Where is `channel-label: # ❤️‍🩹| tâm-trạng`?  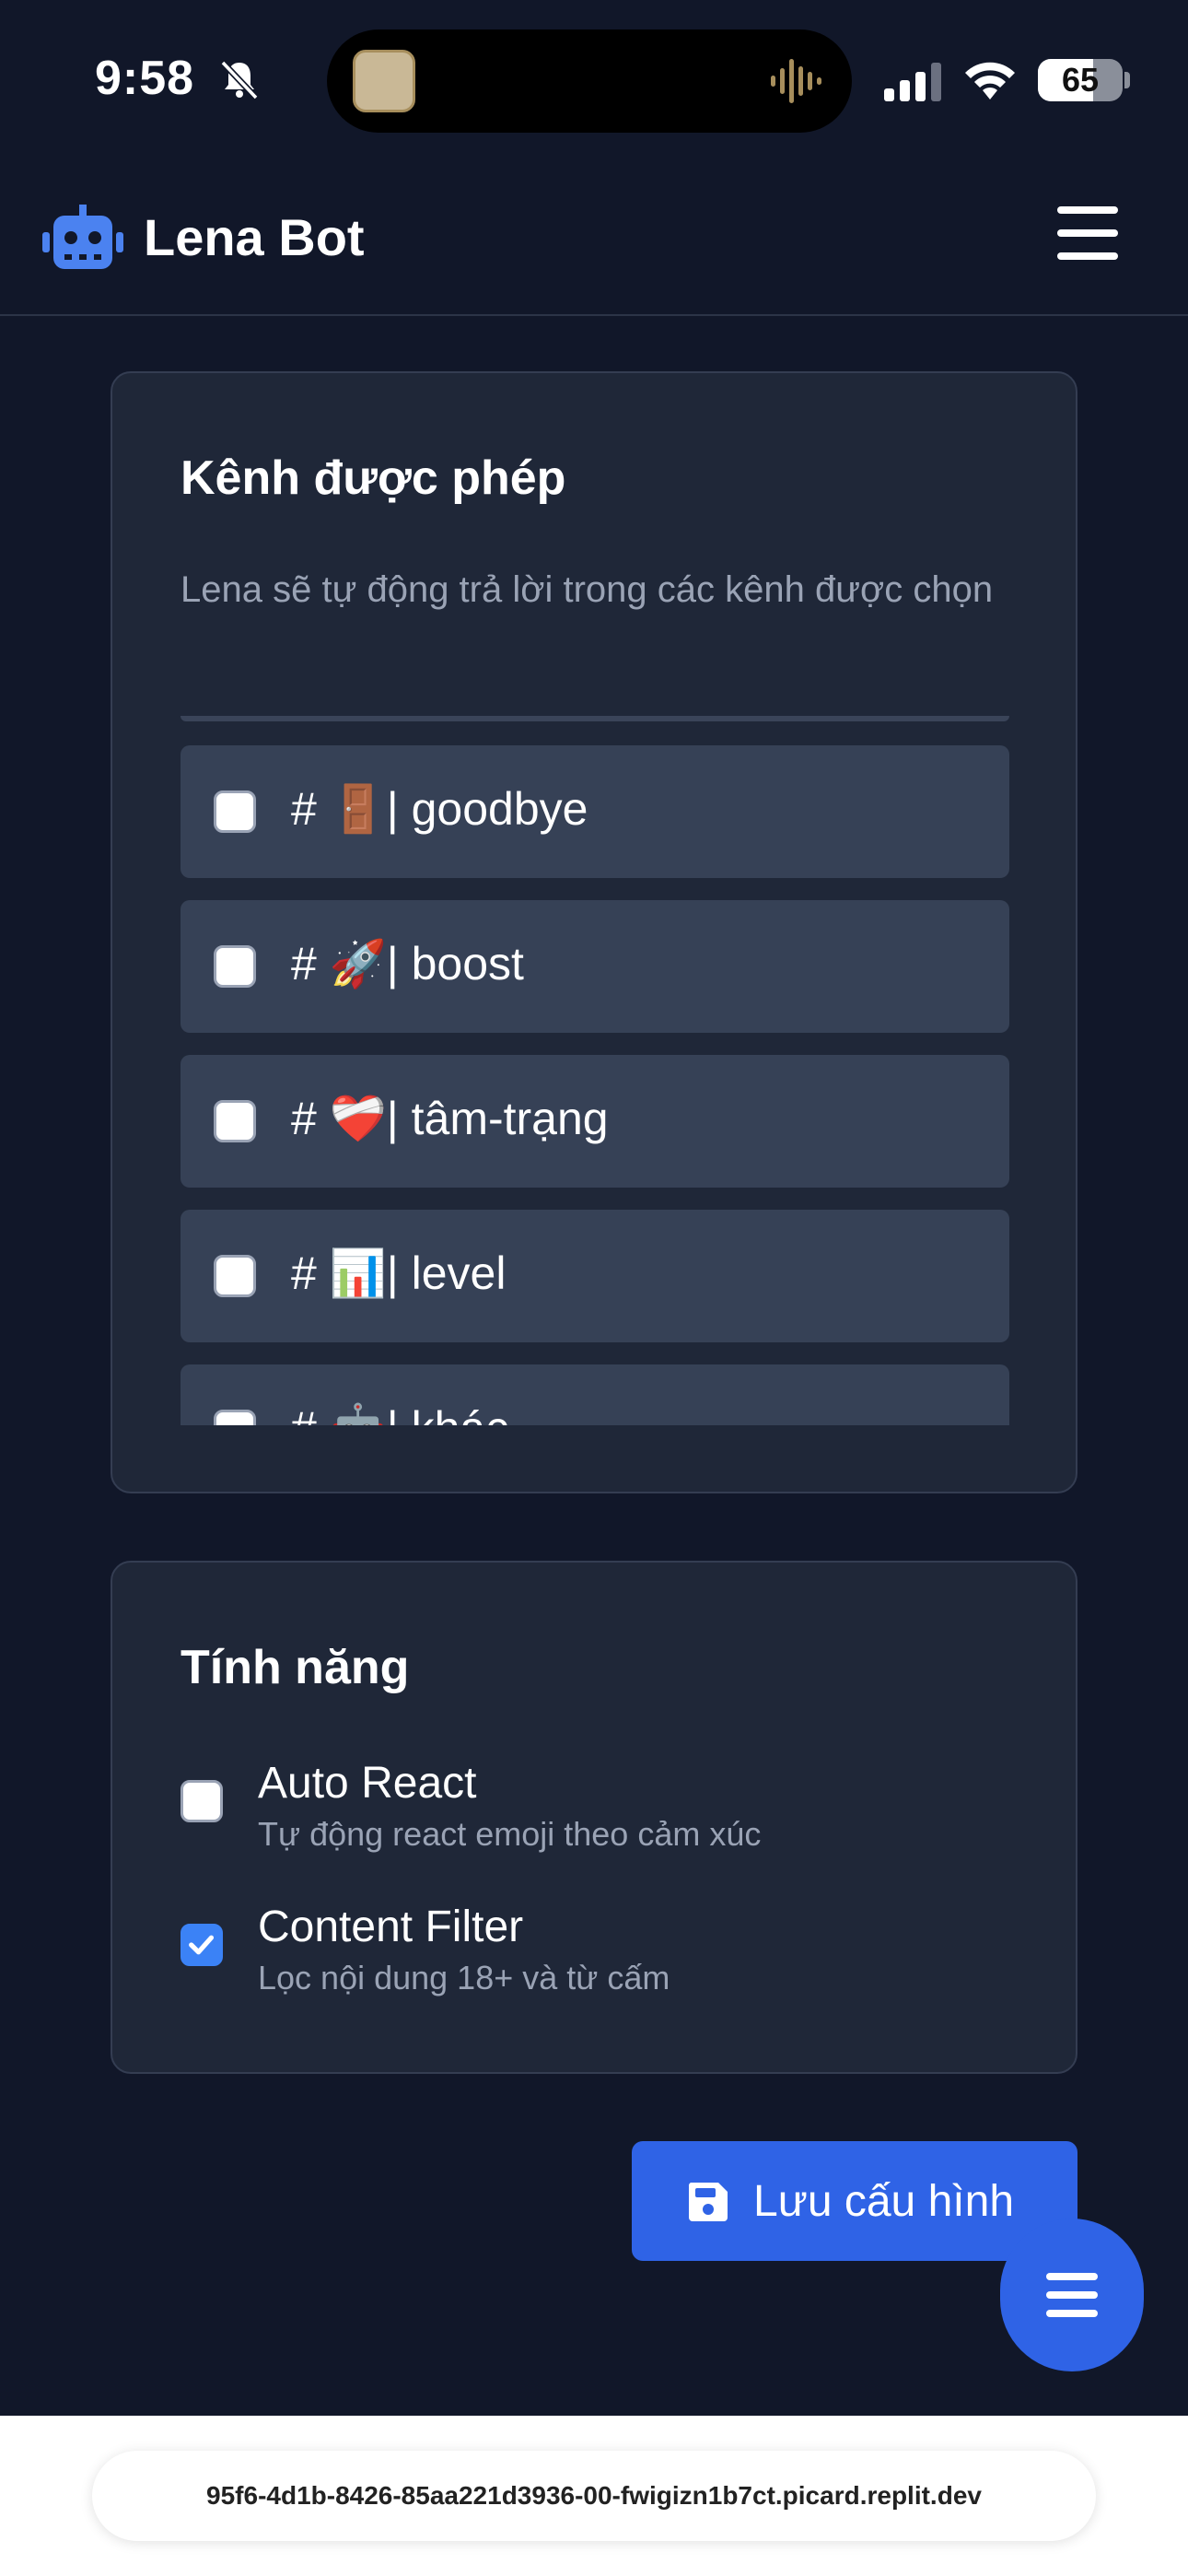
channel-label: # ❤️‍🩹| tâm-trạng is located at coordinates (450, 1119).